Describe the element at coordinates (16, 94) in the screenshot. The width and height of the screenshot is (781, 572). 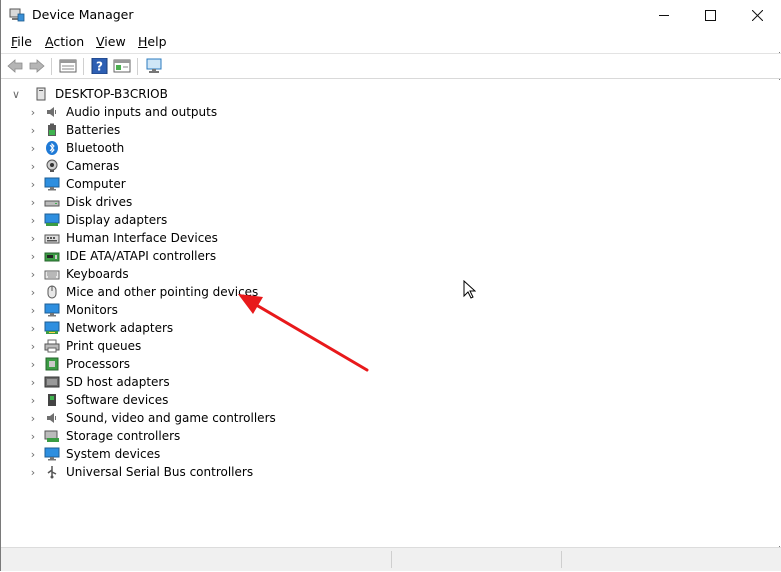
I see `collapse-chevron-icon: ∨` at that location.